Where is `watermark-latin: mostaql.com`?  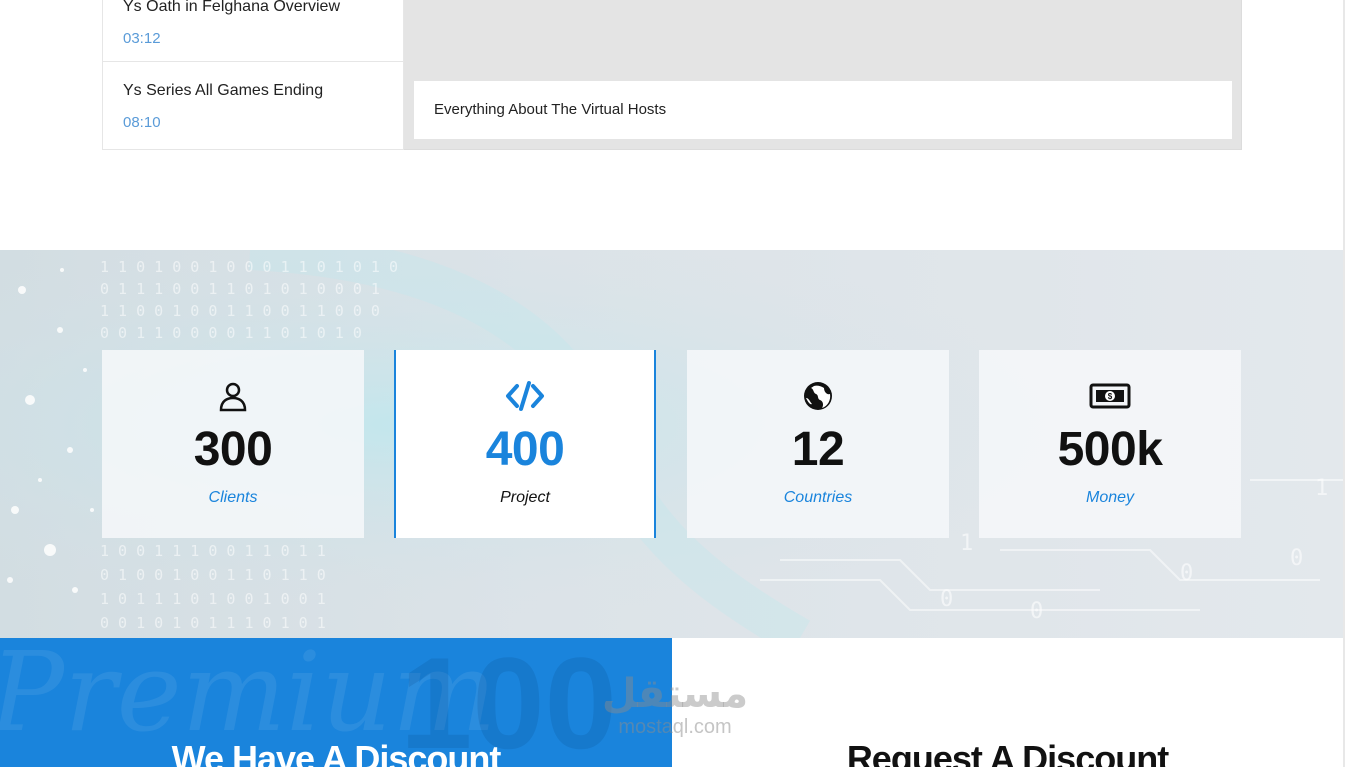 watermark-latin: mostaql.com is located at coordinates (675, 727).